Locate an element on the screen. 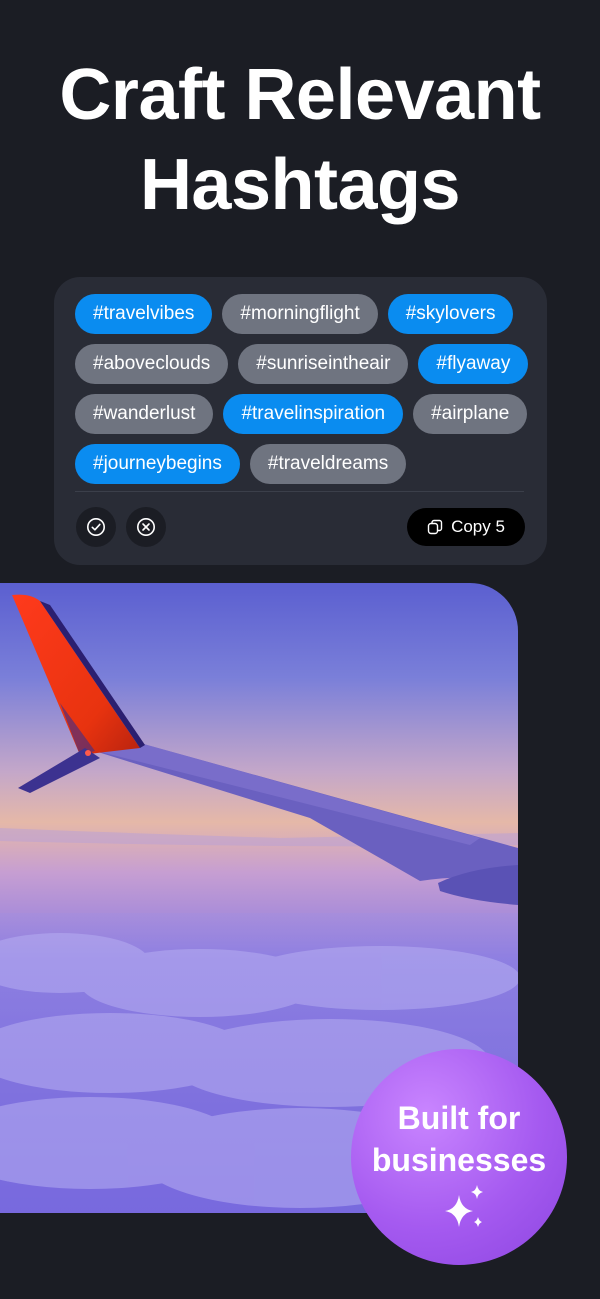 The width and height of the screenshot is (600, 1299). headline-line-2: Hashtags is located at coordinates (300, 185).